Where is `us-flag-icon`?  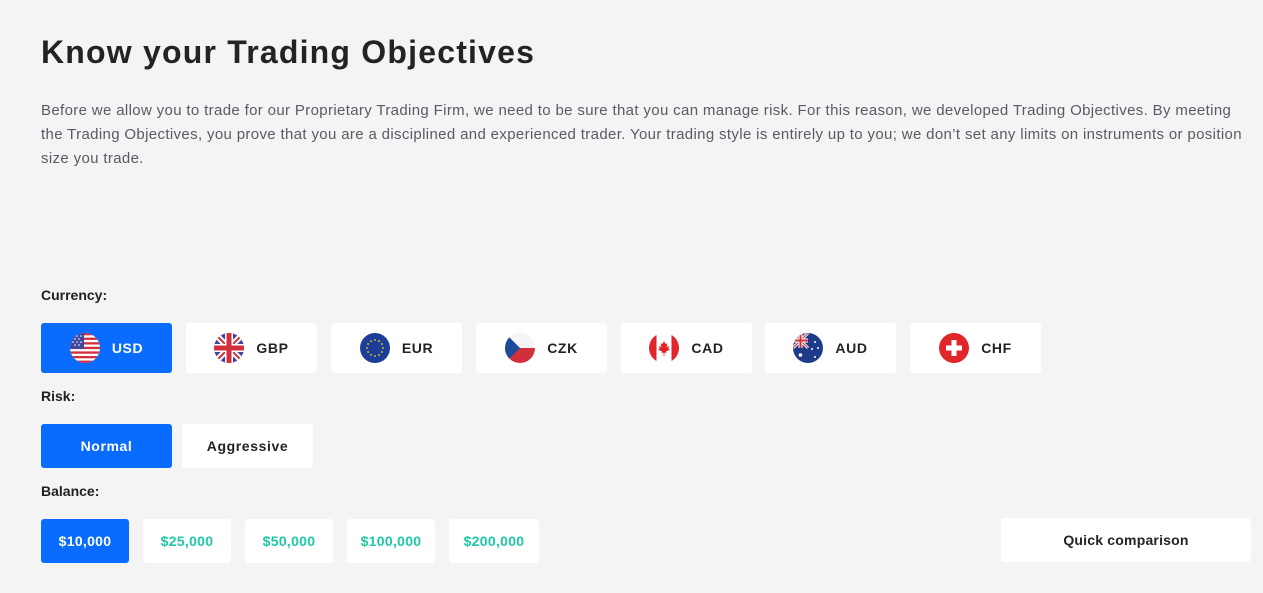
us-flag-icon is located at coordinates (84, 348).